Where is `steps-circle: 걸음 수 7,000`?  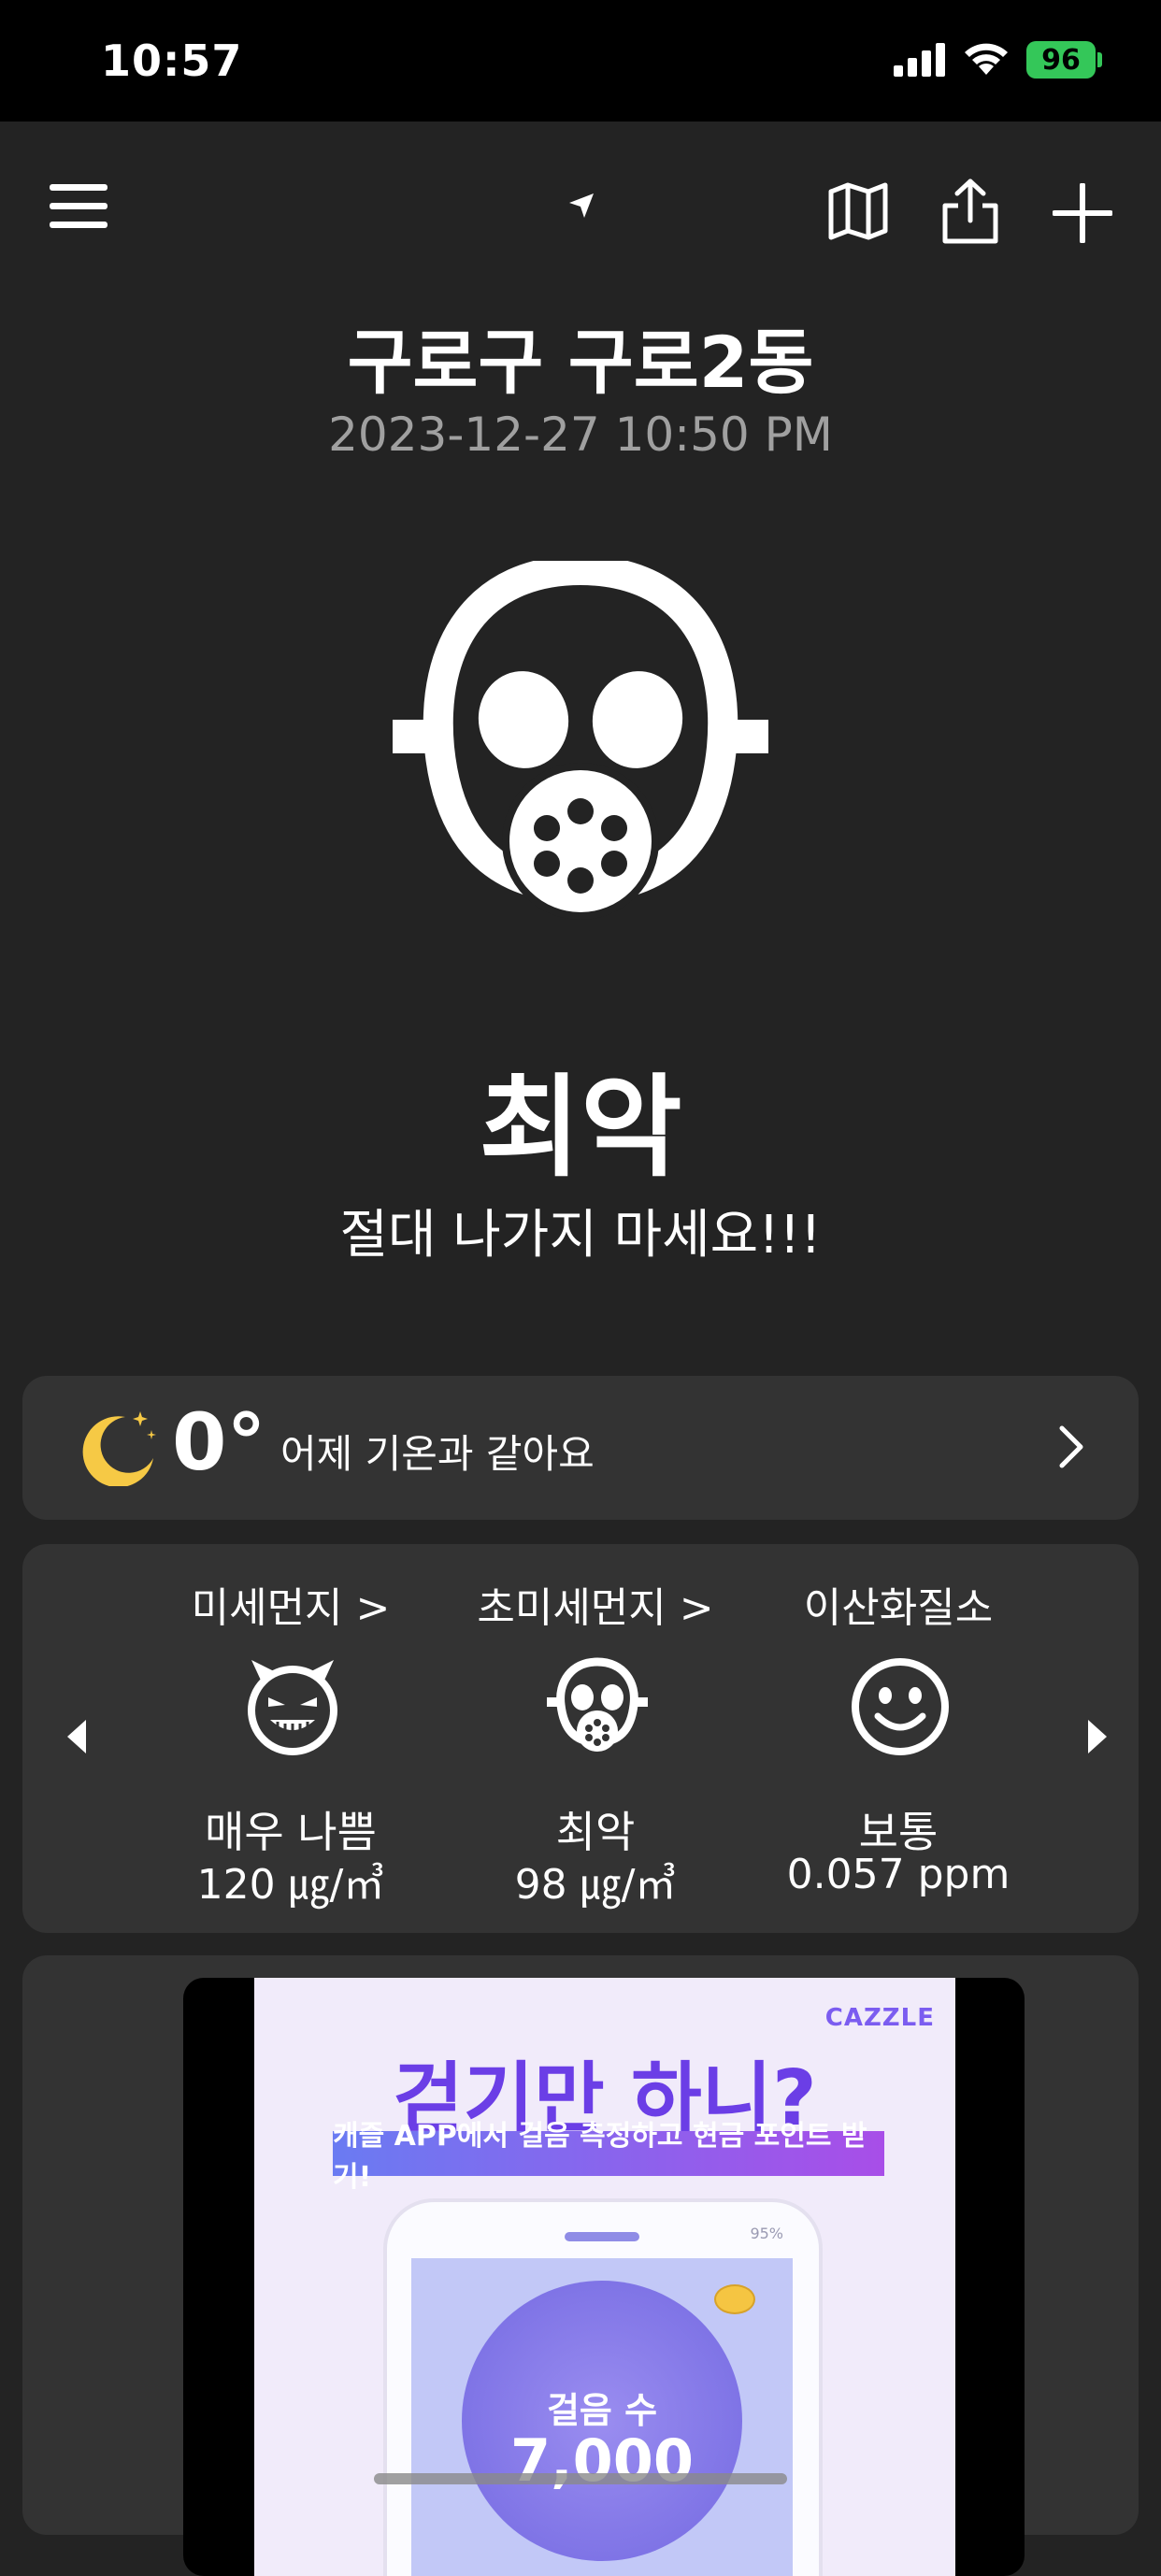 steps-circle: 걸음 수 7,000 is located at coordinates (602, 2421).